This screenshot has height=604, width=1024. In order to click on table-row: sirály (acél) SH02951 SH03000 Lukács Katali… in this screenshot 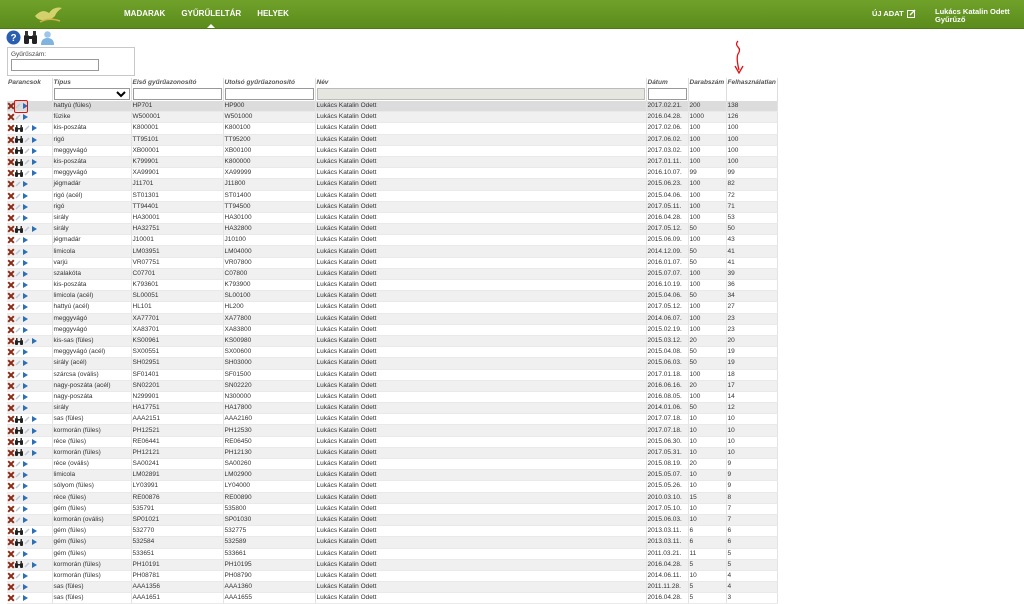, I will do `click(392, 363)`.